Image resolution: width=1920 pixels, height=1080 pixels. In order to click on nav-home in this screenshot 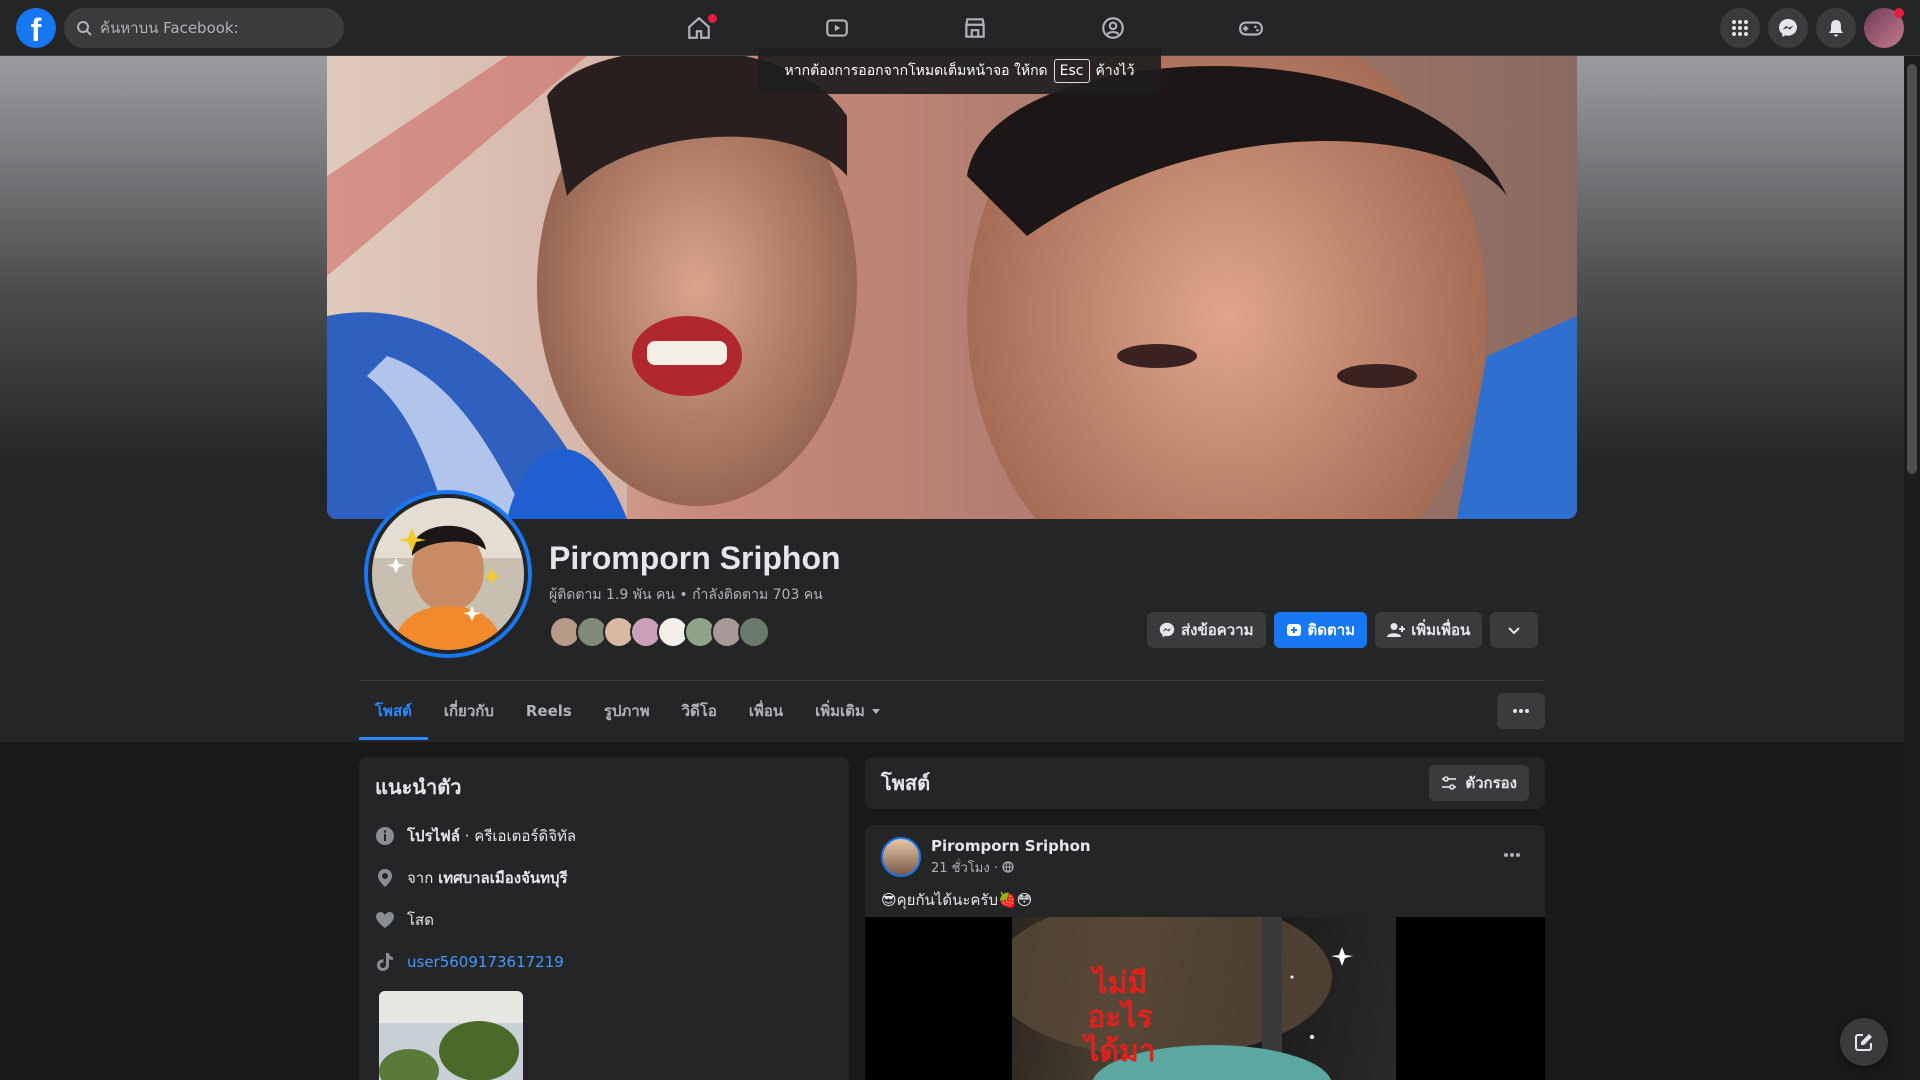, I will do `click(699, 28)`.